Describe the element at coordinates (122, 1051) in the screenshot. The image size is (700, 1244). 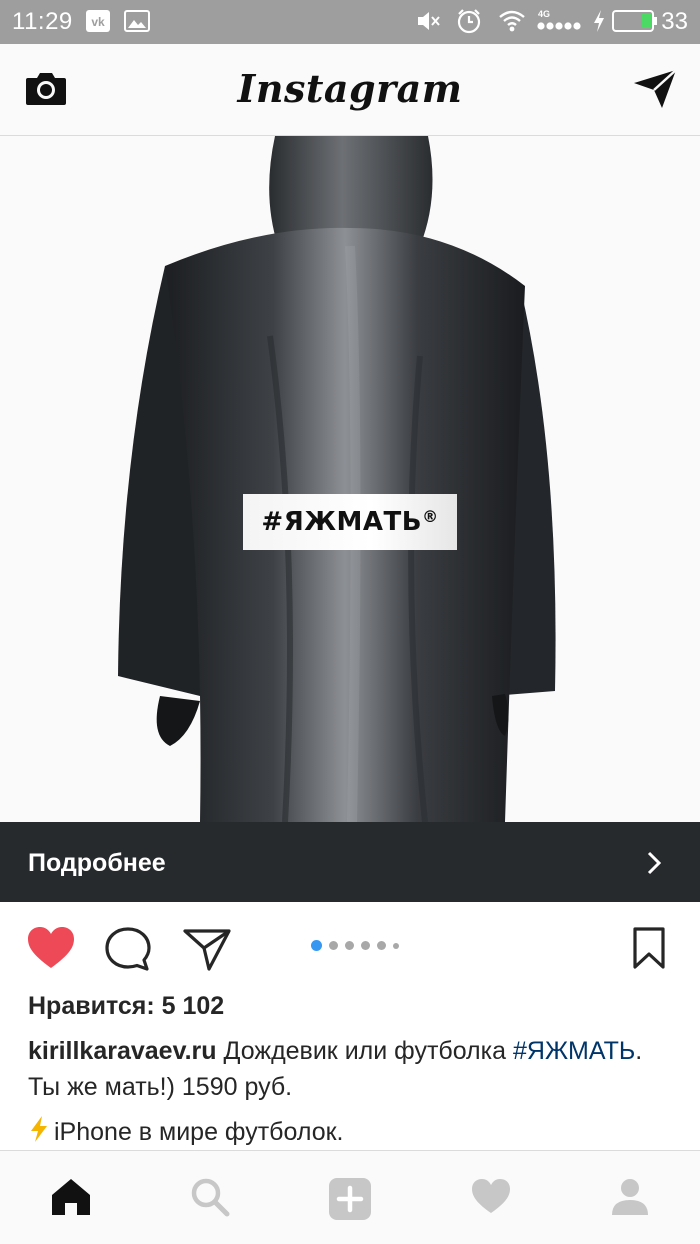
I see `caption-username: kirillkaravaev.ru` at that location.